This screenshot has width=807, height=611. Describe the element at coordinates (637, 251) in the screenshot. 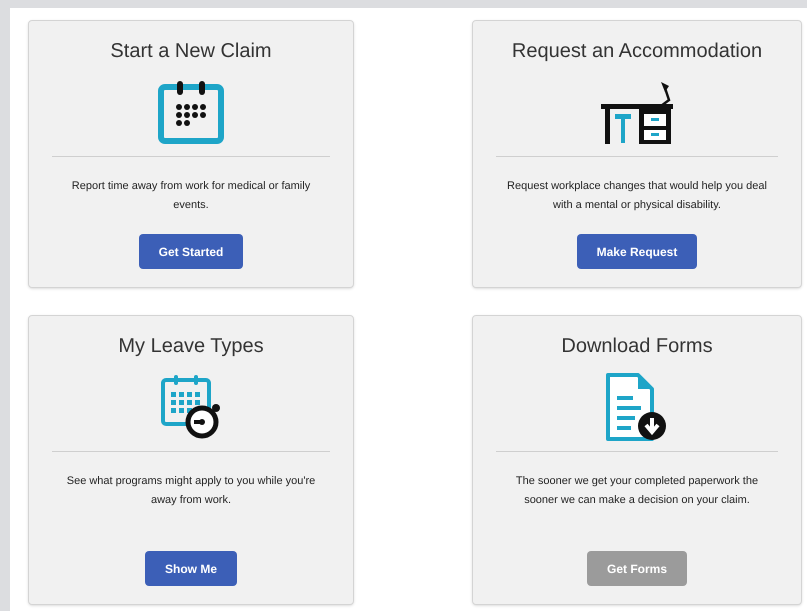

I see `request-button: Make Request` at that location.